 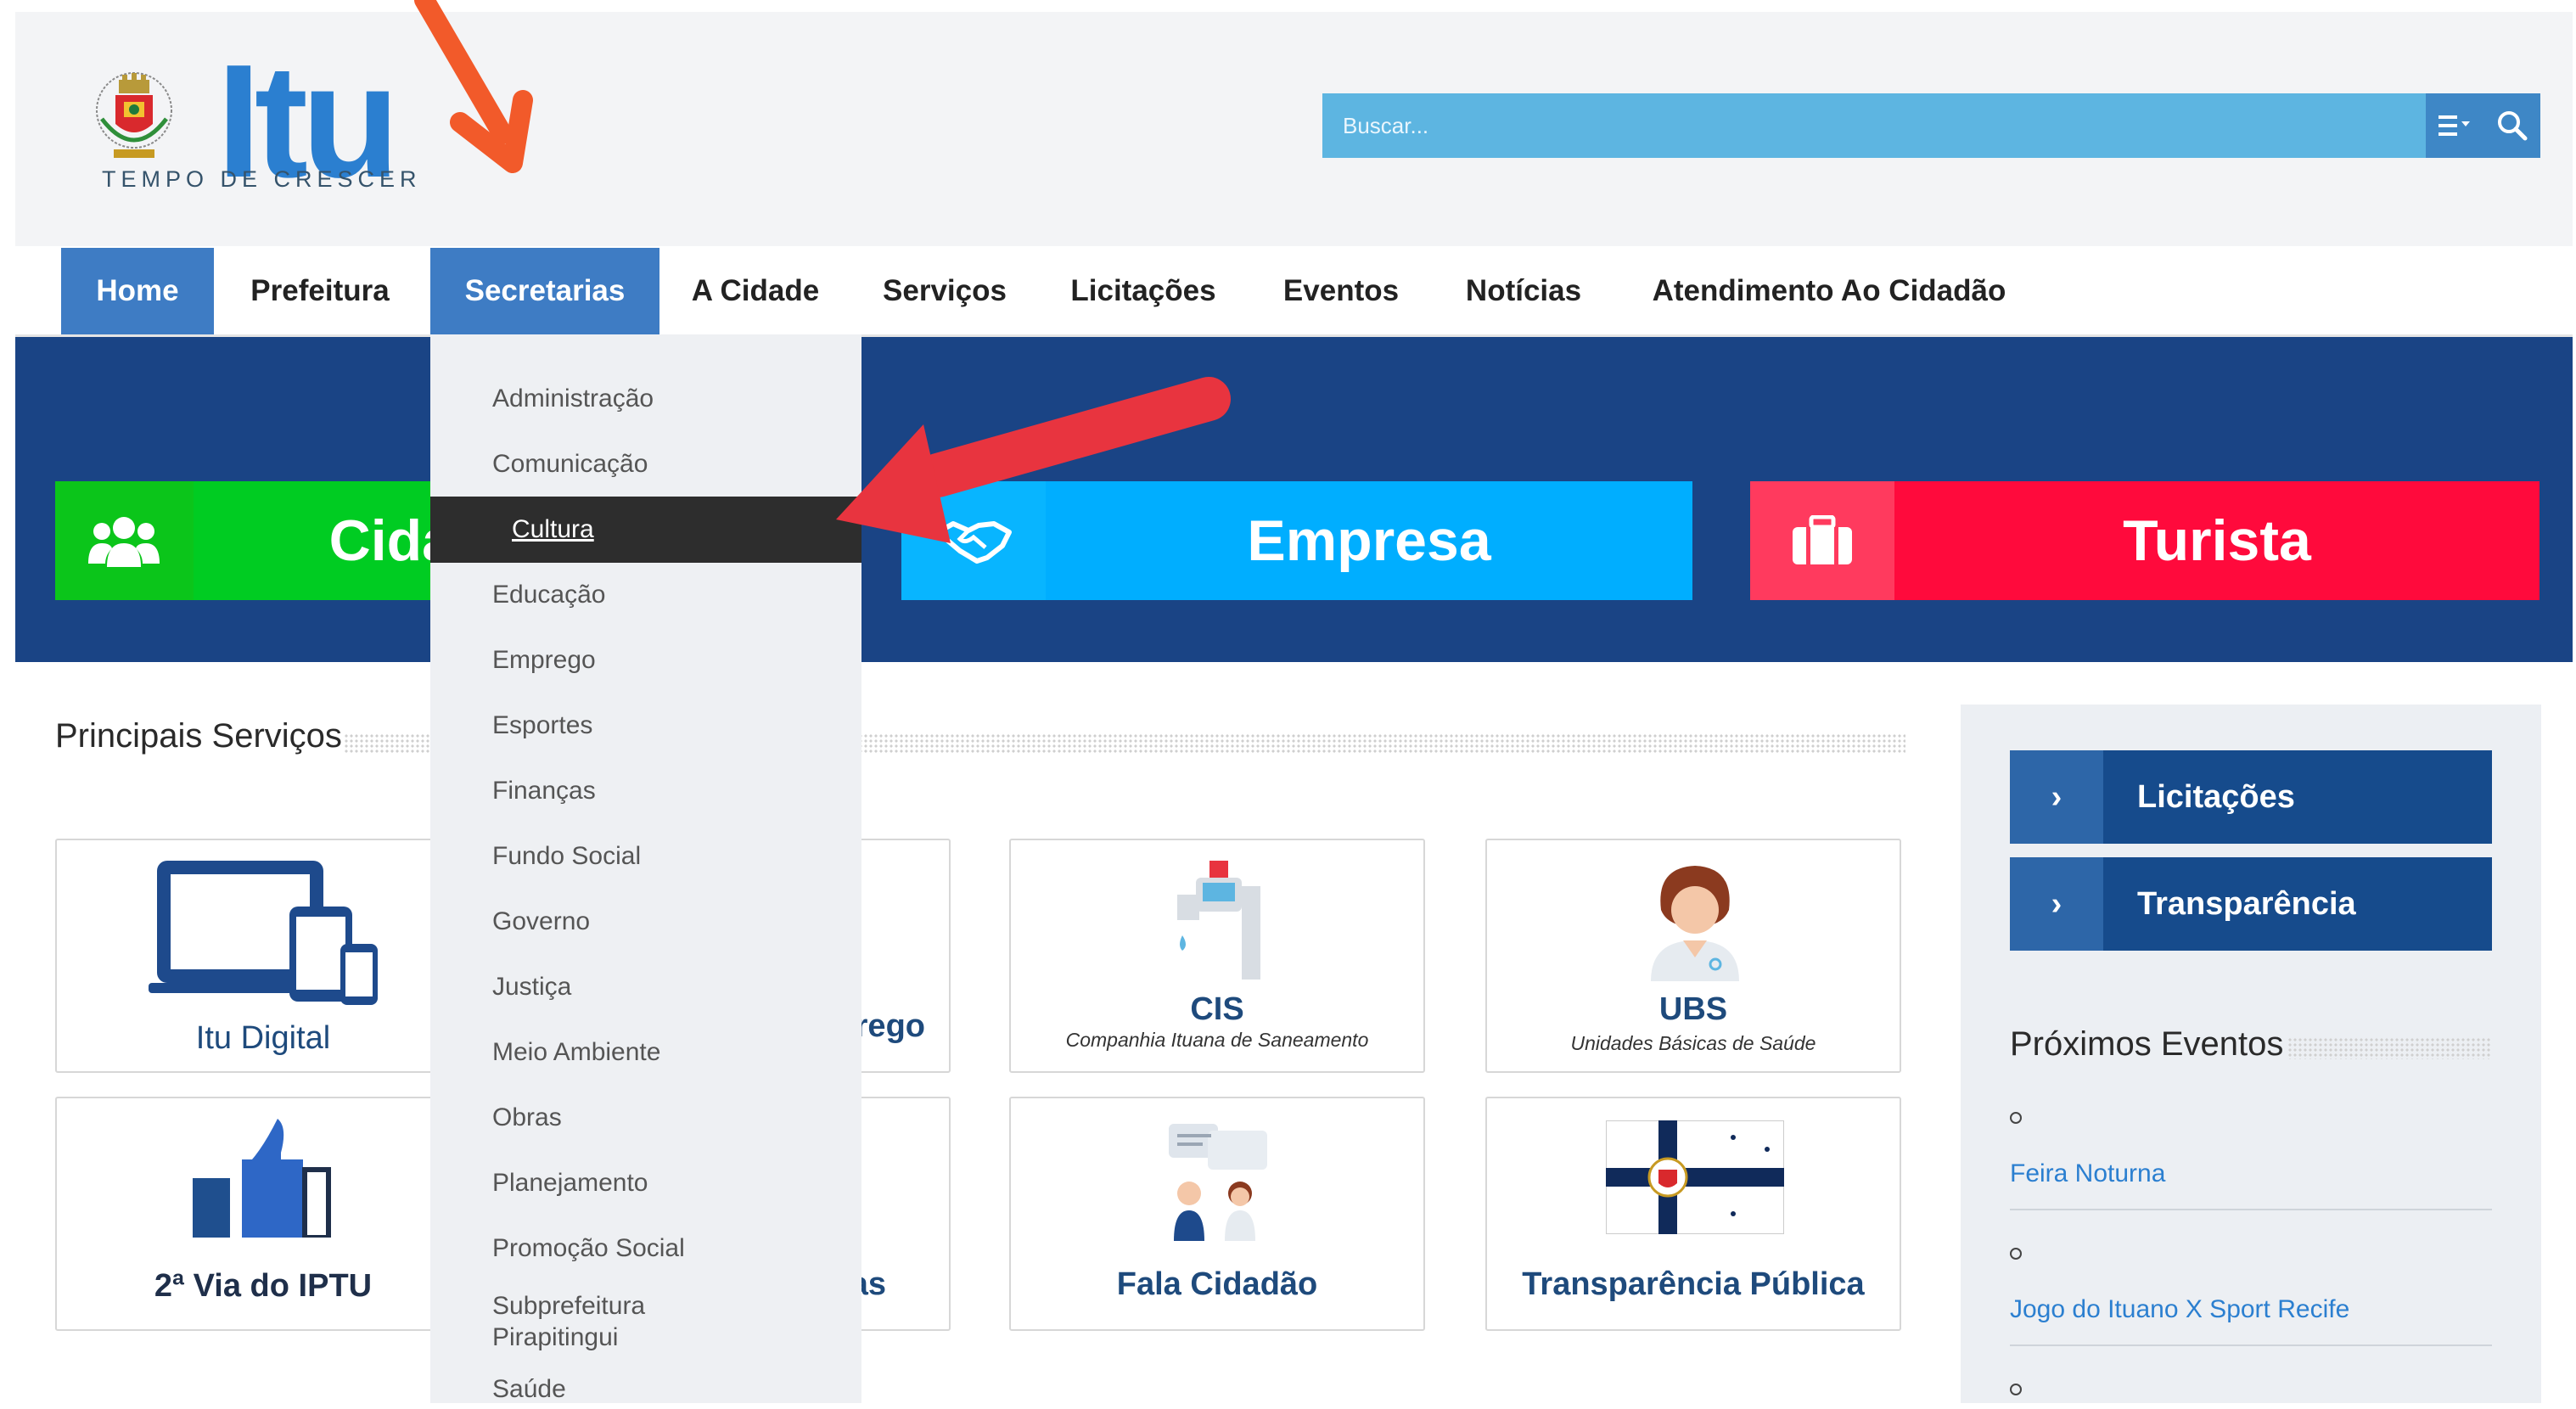 What do you see at coordinates (1369, 541) in the screenshot?
I see `hero-label-empresa: Empresa` at bounding box center [1369, 541].